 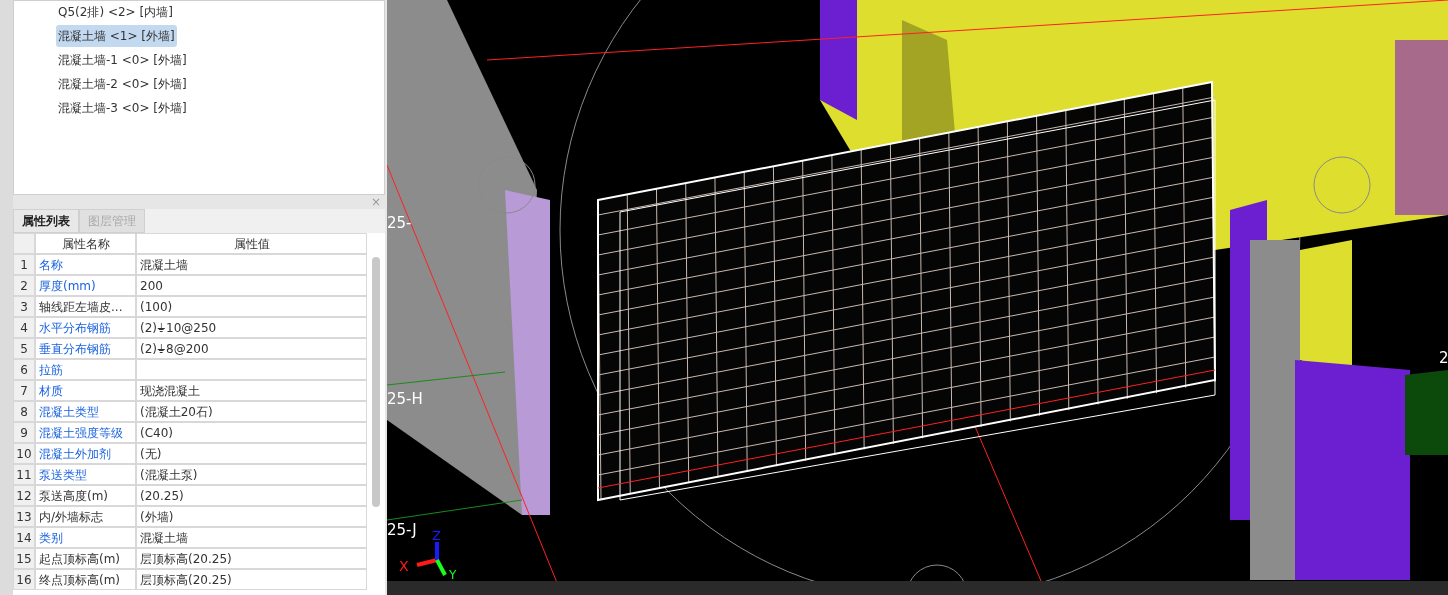 I want to click on property-value: (100), so click(x=251, y=306).